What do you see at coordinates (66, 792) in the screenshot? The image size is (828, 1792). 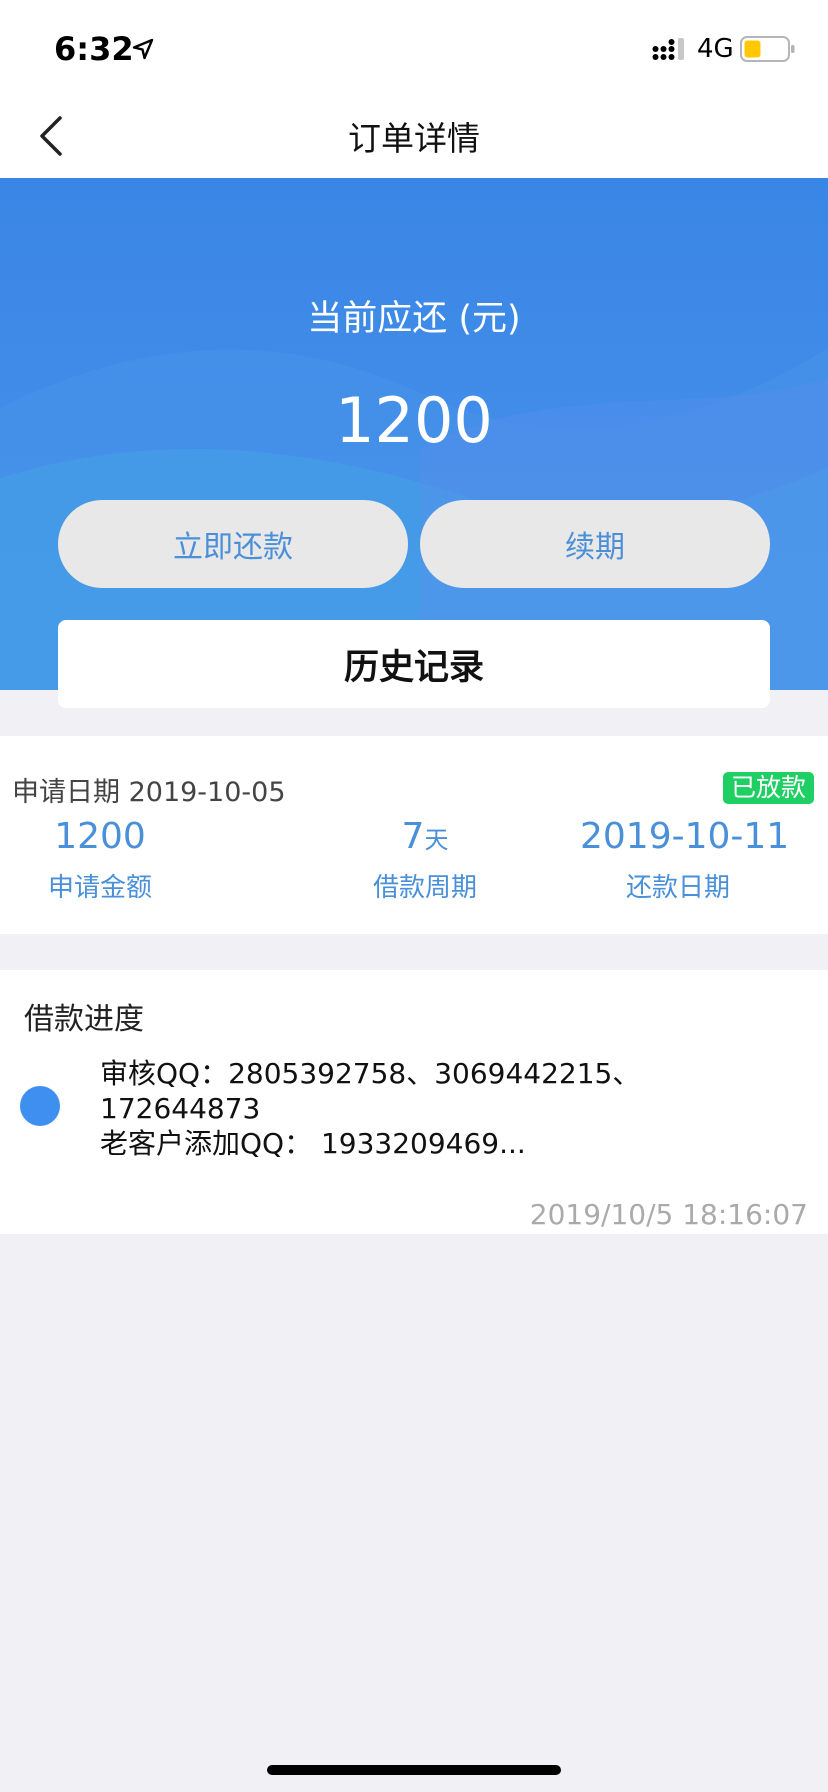 I see `apply-date-label: 申请日期` at bounding box center [66, 792].